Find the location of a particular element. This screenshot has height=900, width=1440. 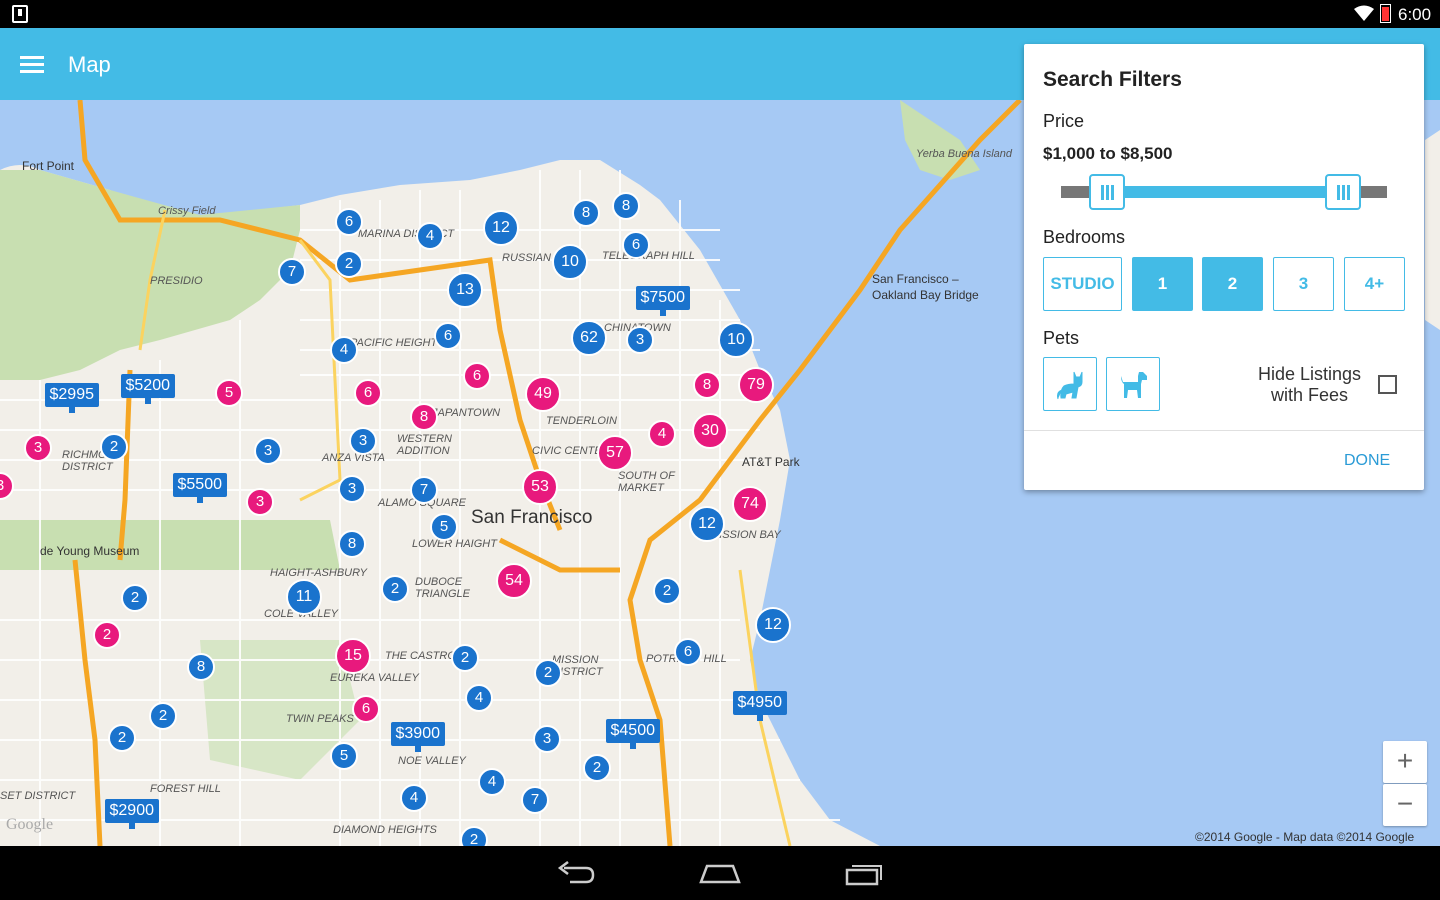

cluster-marker: 11 is located at coordinates (304, 597).